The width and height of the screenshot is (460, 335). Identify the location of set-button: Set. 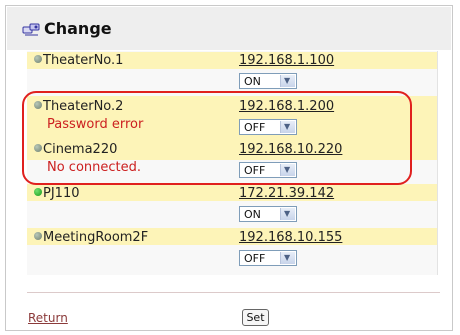
(255, 317).